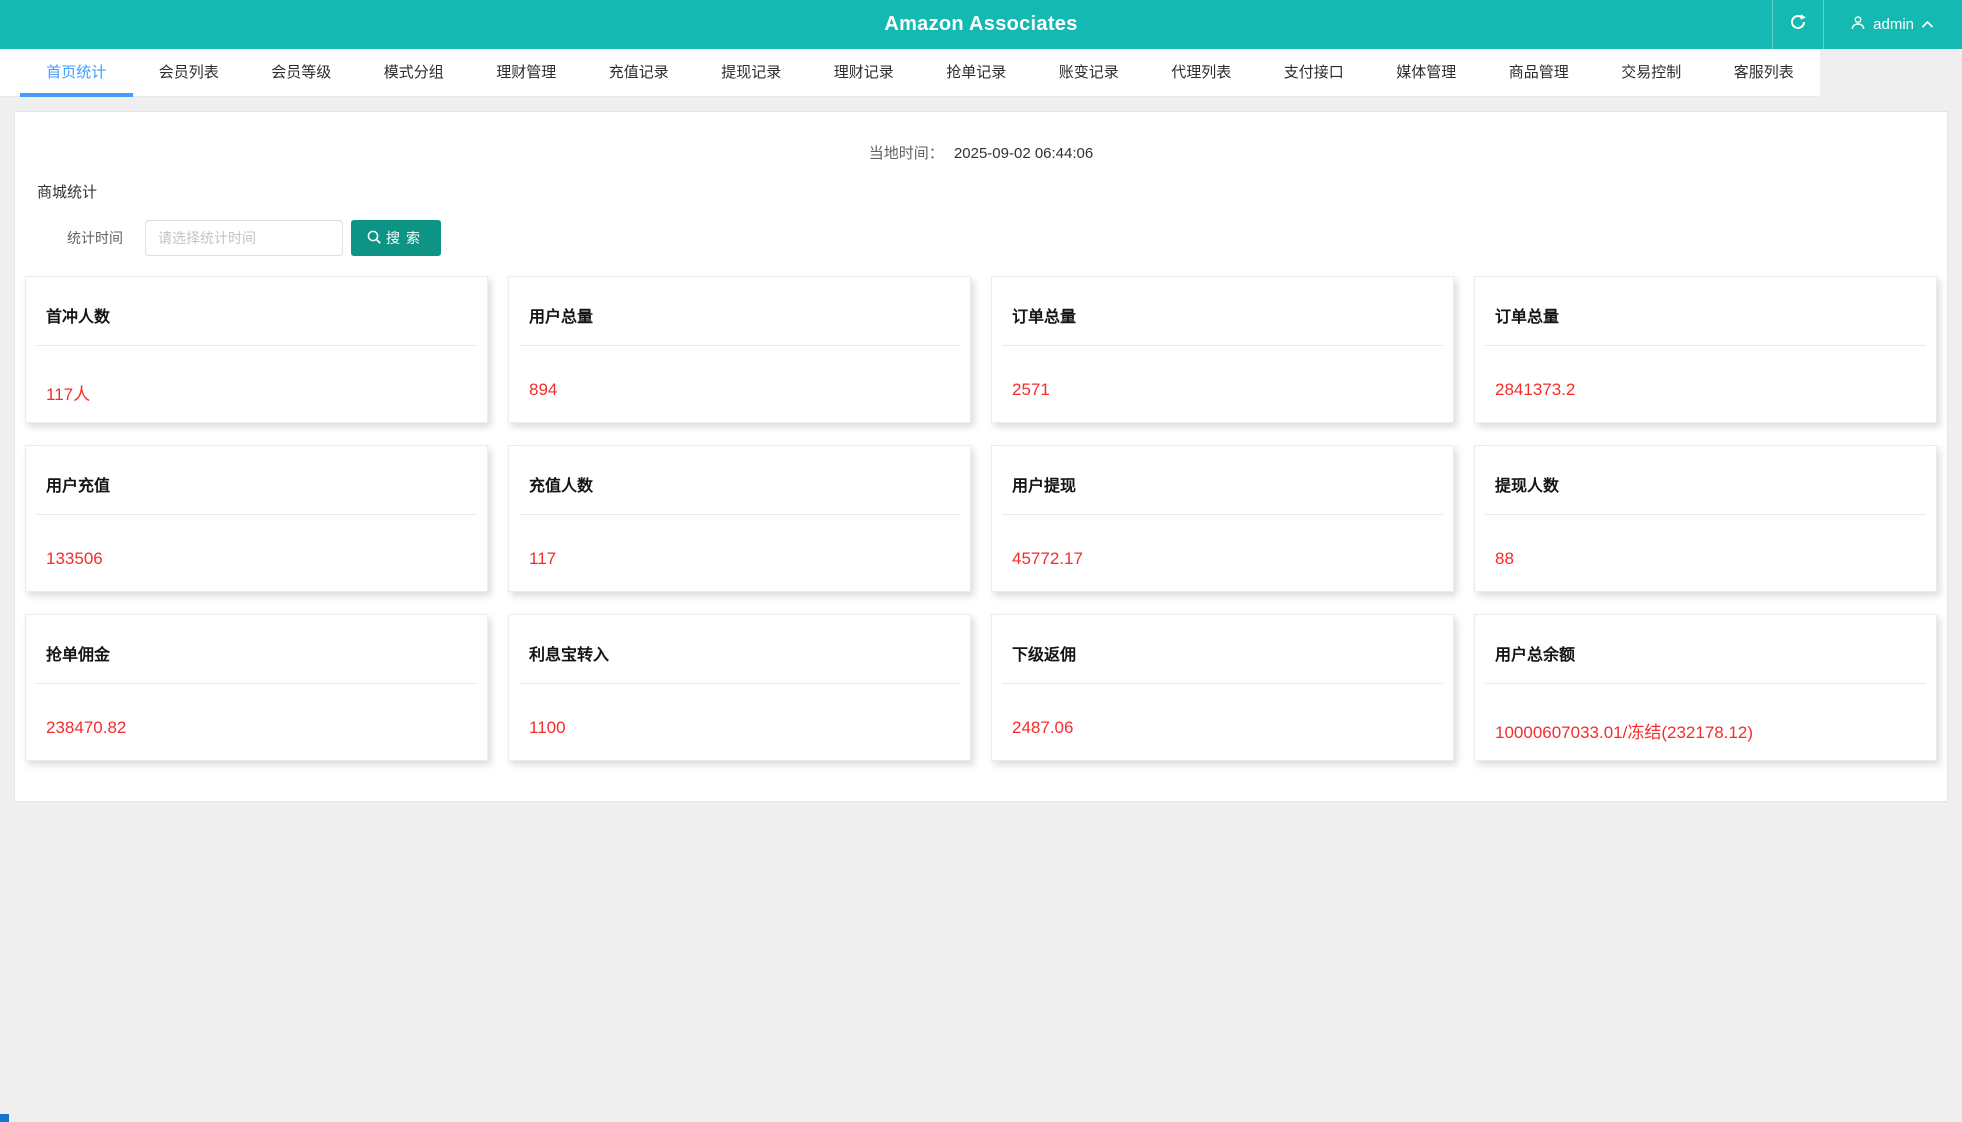 The image size is (1962, 1122). I want to click on stat-card-interest-transfer-in: 利息宝转入 1100, so click(739, 687).